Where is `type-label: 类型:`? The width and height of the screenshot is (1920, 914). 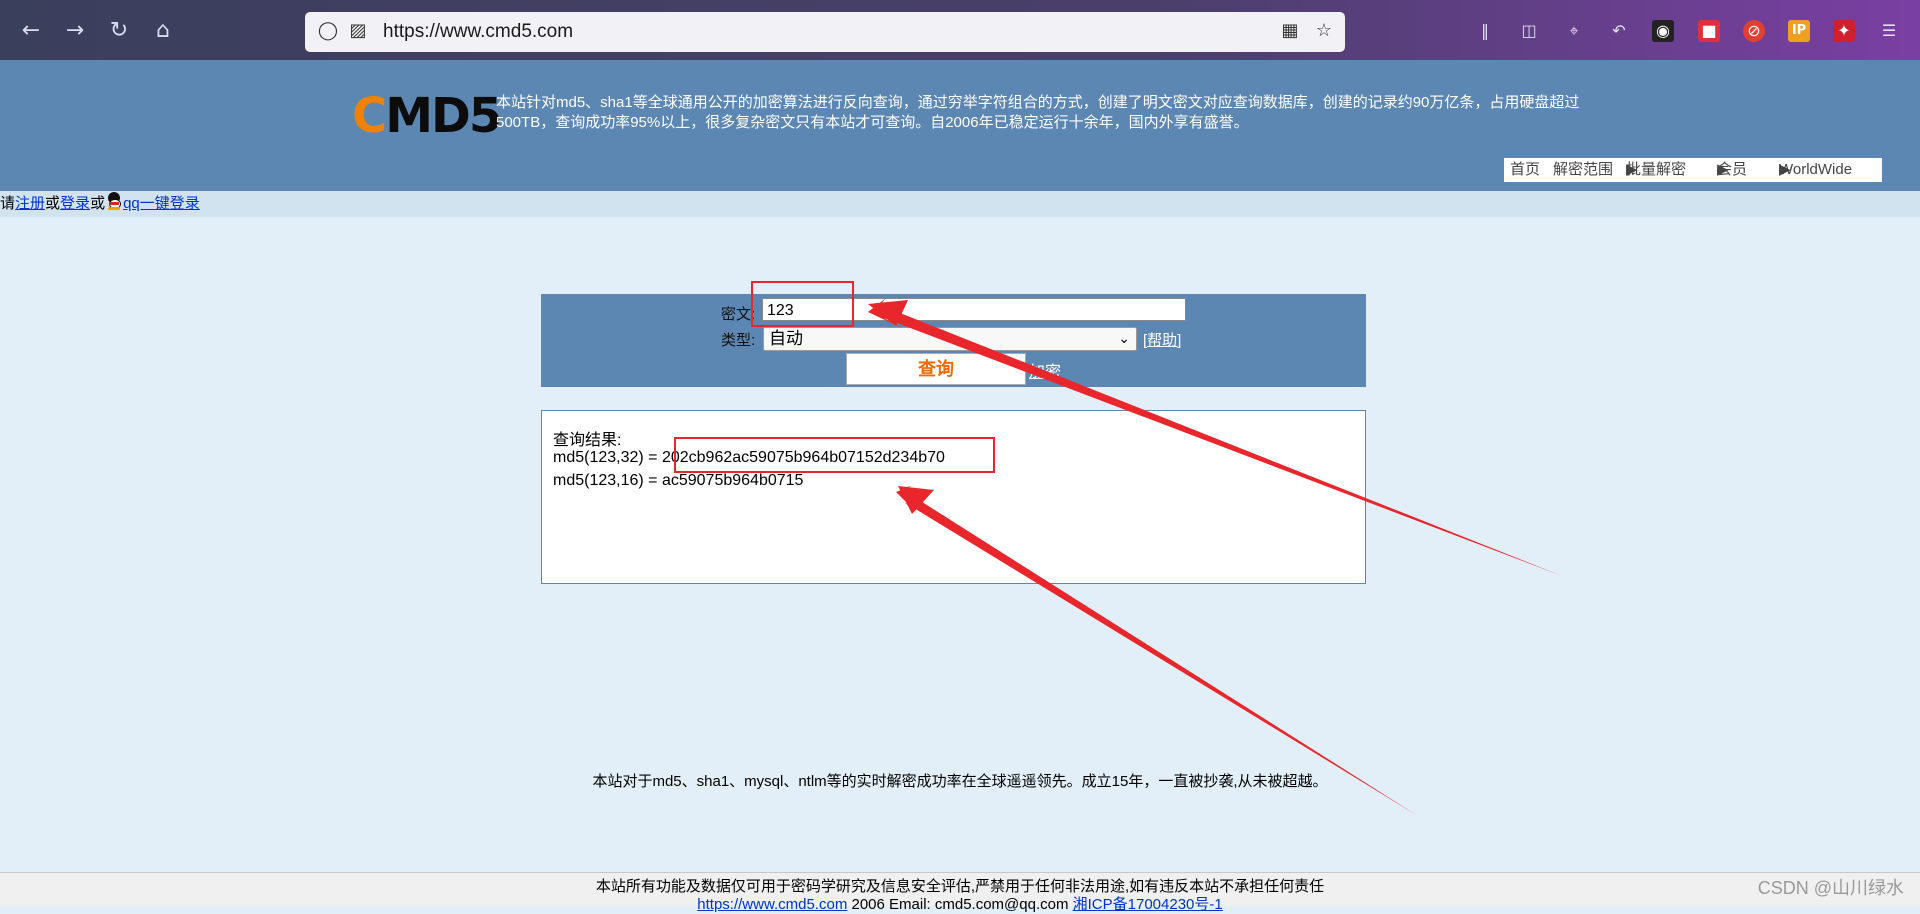 type-label: 类型: is located at coordinates (738, 340).